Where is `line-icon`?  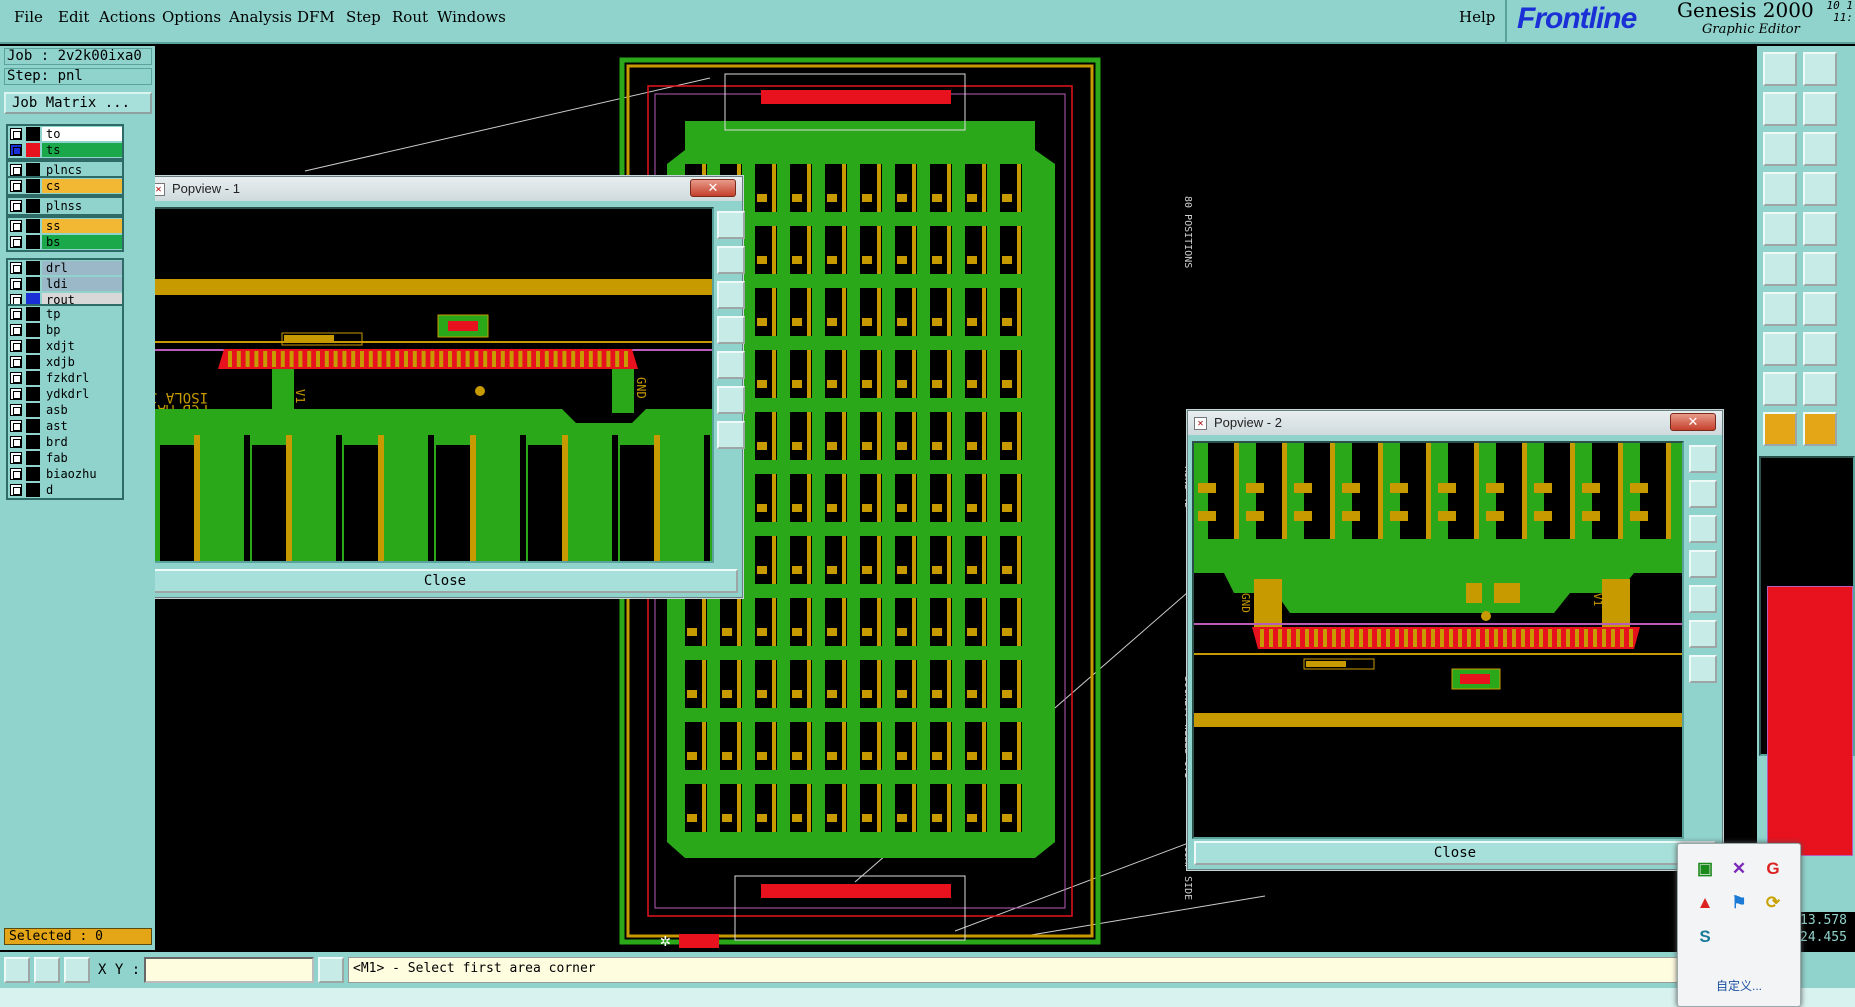
line-icon is located at coordinates (1780, 309).